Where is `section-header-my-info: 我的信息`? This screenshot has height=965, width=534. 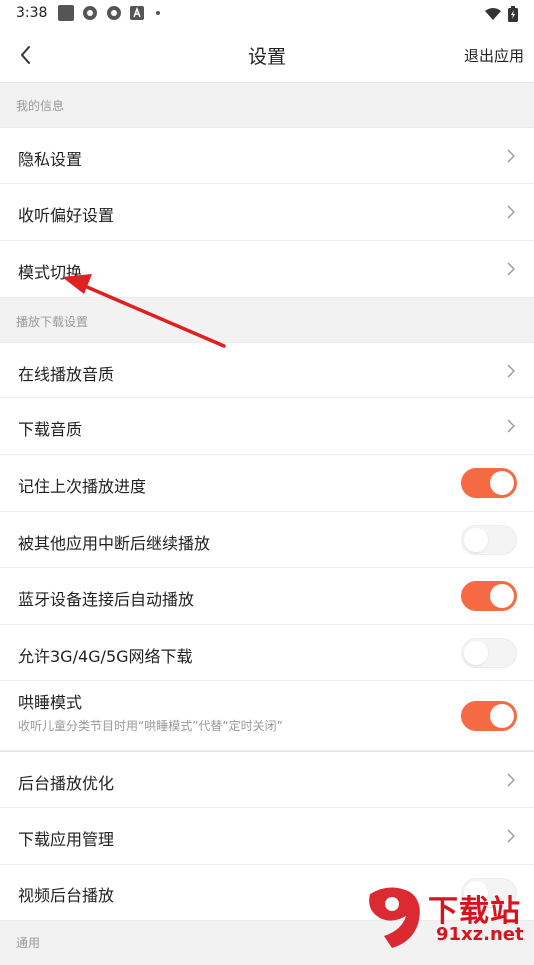
section-header-my-info: 我的信息 is located at coordinates (40, 106).